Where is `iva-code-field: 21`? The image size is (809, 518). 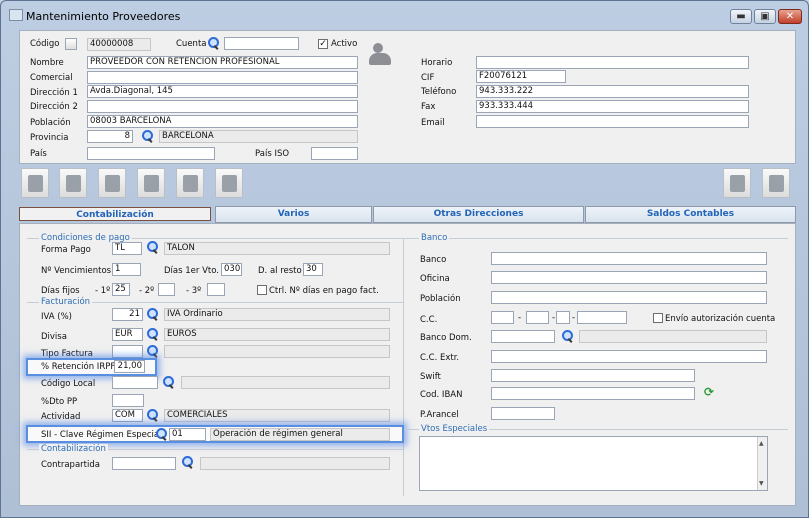
iva-code-field: 21 is located at coordinates (127, 314).